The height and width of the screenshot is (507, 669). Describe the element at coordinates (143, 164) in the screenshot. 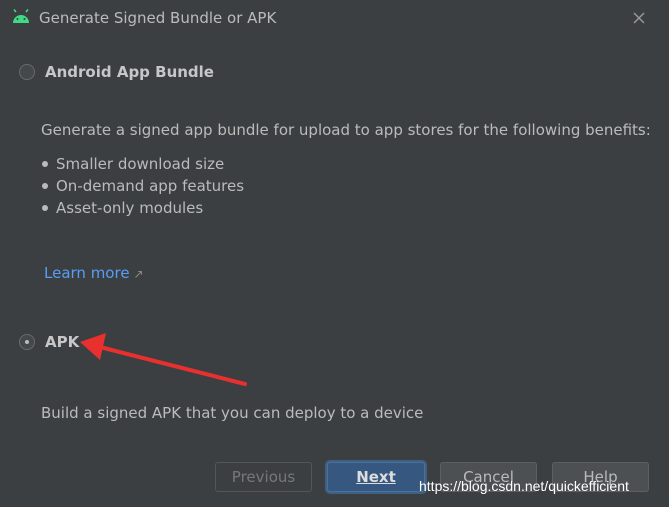

I see `benefit-item: Smaller download size` at that location.